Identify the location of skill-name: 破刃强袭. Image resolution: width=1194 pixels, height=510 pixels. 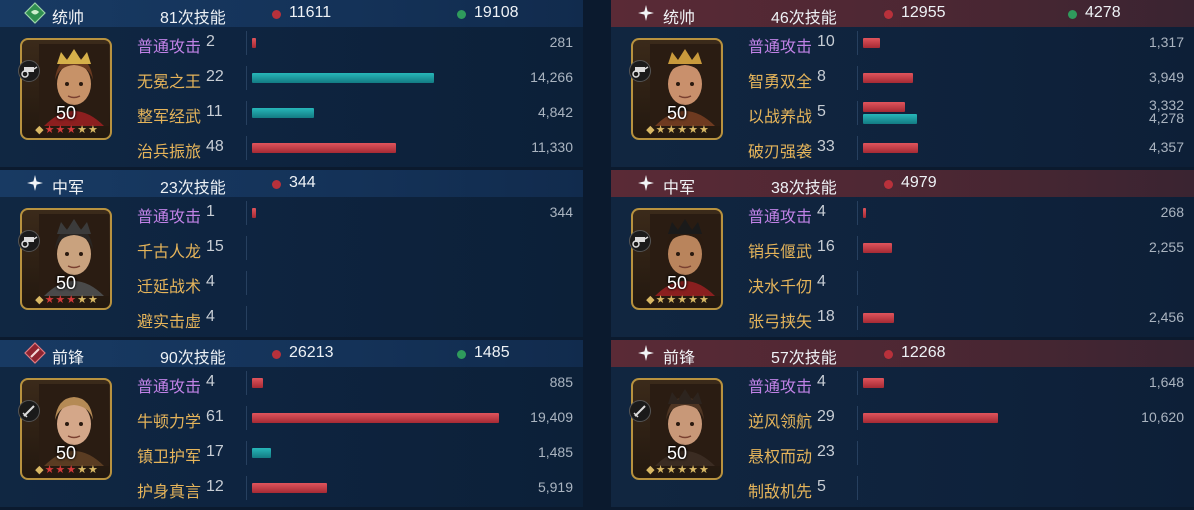
(780, 152).